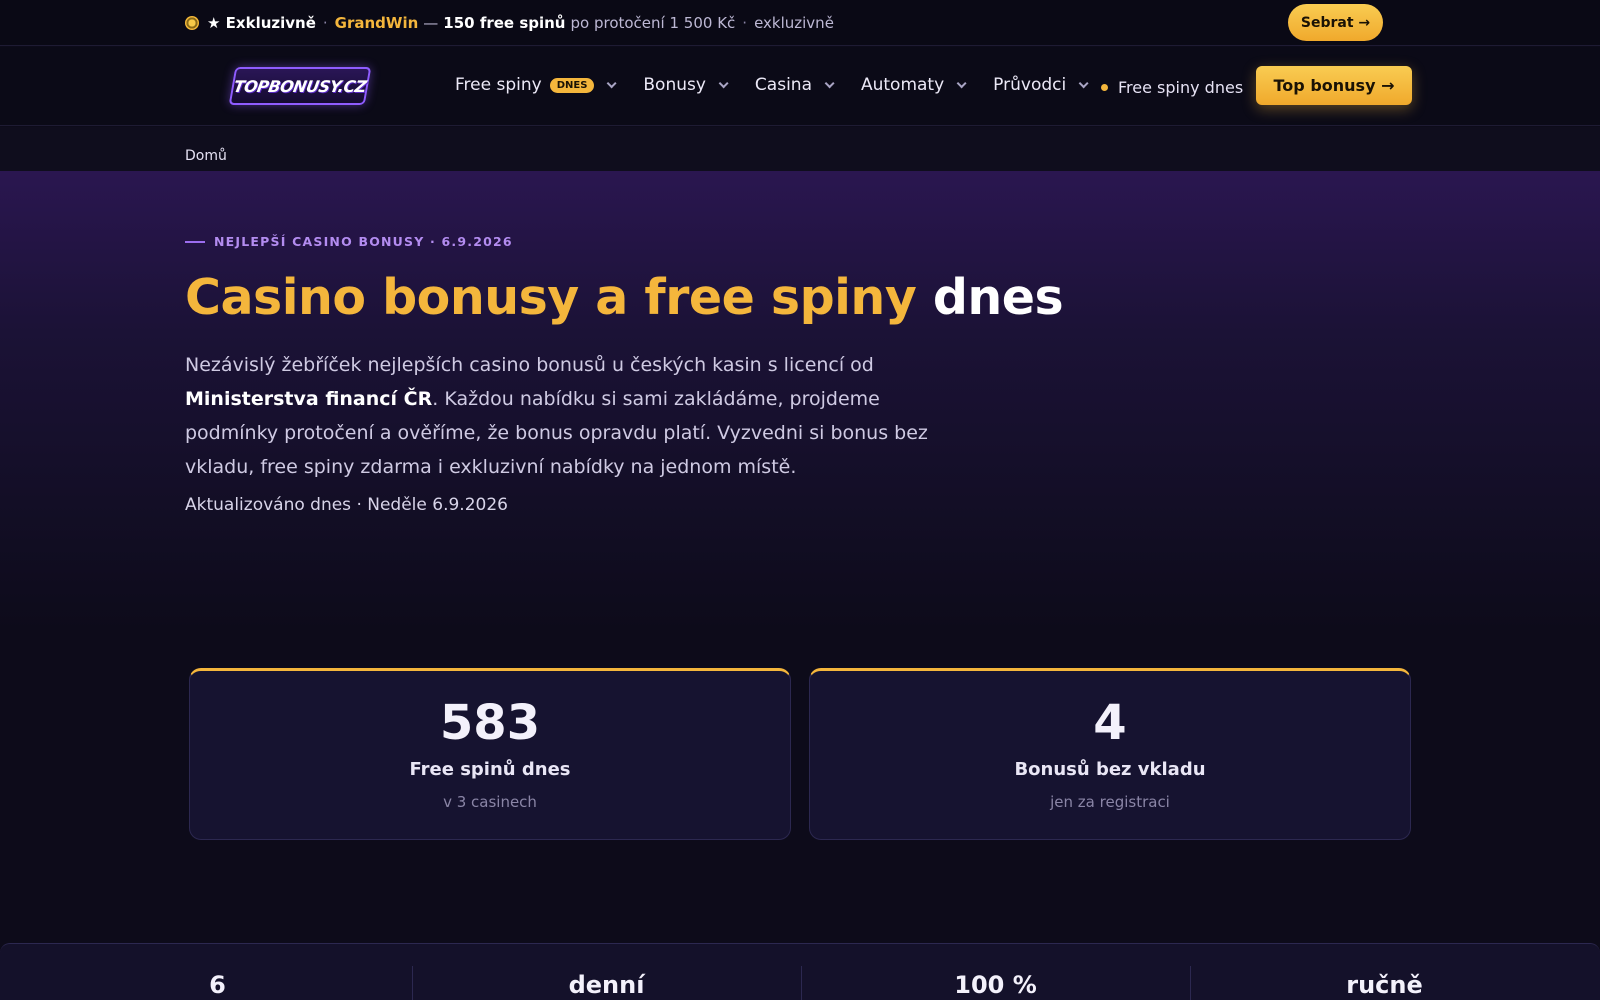 The width and height of the screenshot is (1600, 1000). Describe the element at coordinates (217, 985) in the screenshot. I see `stat-value: 6` at that location.